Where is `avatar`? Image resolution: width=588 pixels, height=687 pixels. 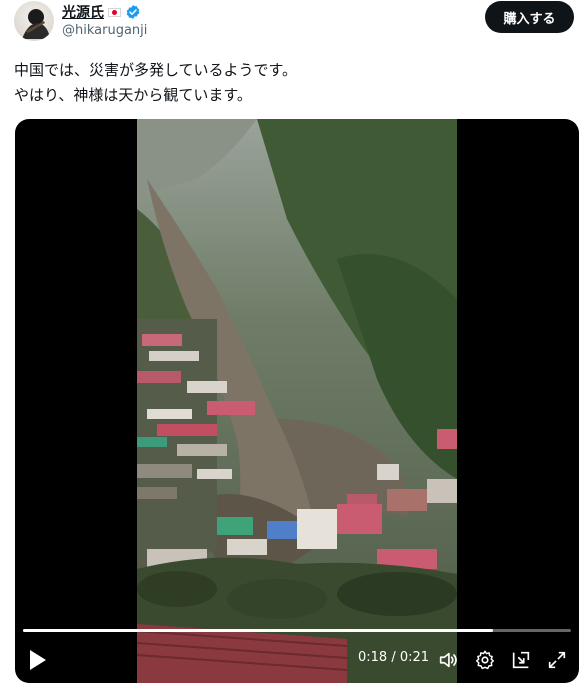 avatar is located at coordinates (34, 21).